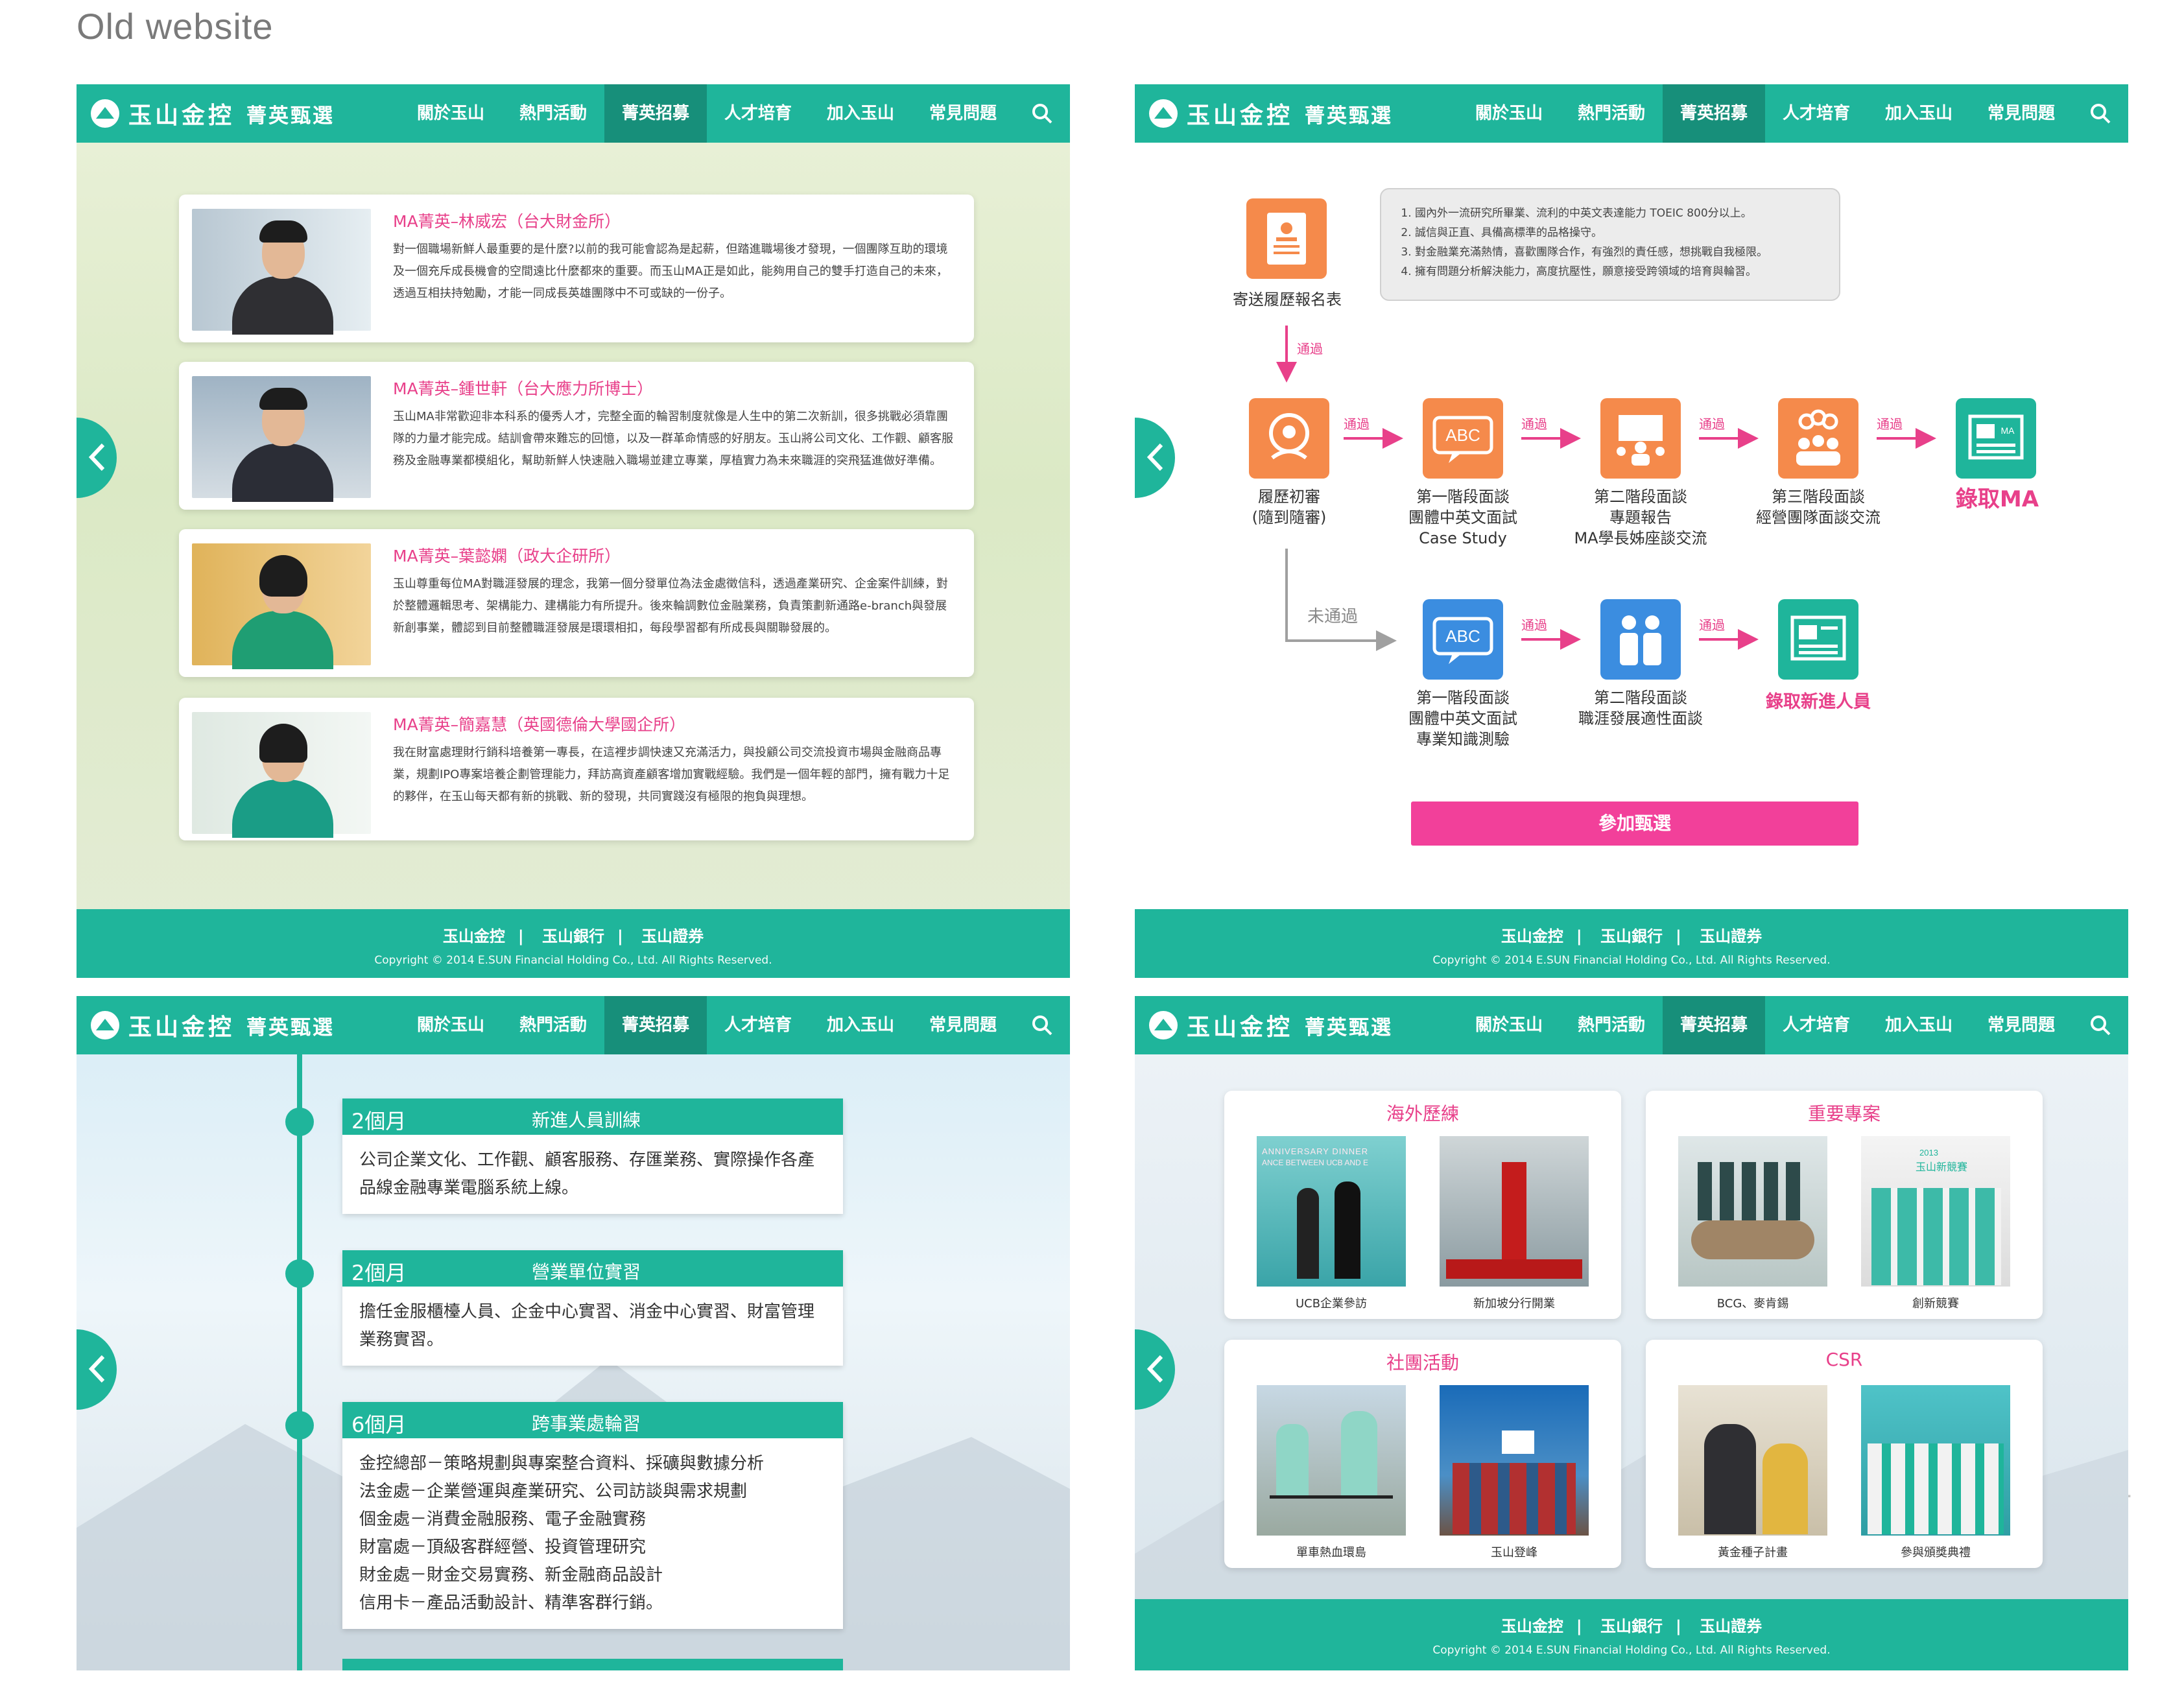 Image resolution: width=2184 pixels, height=1686 pixels. I want to click on step-caption: 履歷初審 (隨到隨審), so click(1290, 507).